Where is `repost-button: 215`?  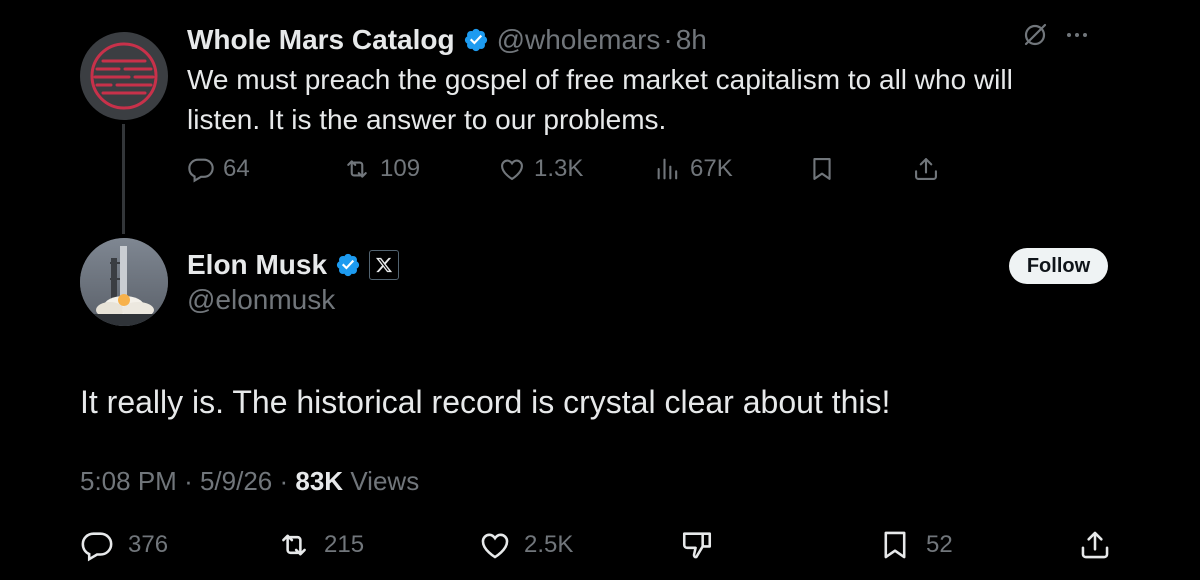
repost-button: 215 is located at coordinates (320, 545).